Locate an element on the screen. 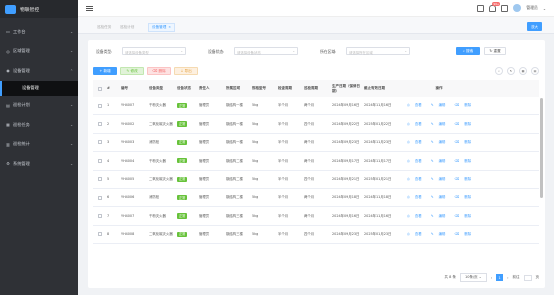  user-name: 管理员 is located at coordinates (531, 8).